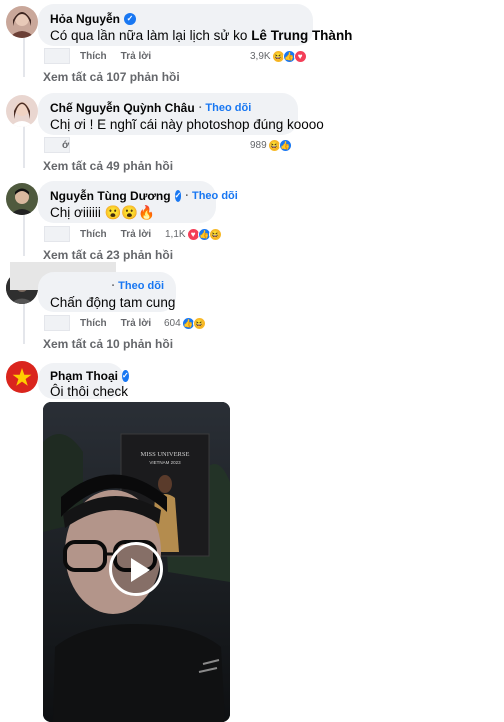 Image resolution: width=504 pixels, height=722 pixels. What do you see at coordinates (108, 344) in the screenshot?
I see `view-replies-link: Xem tất cả 10 phản hồi` at bounding box center [108, 344].